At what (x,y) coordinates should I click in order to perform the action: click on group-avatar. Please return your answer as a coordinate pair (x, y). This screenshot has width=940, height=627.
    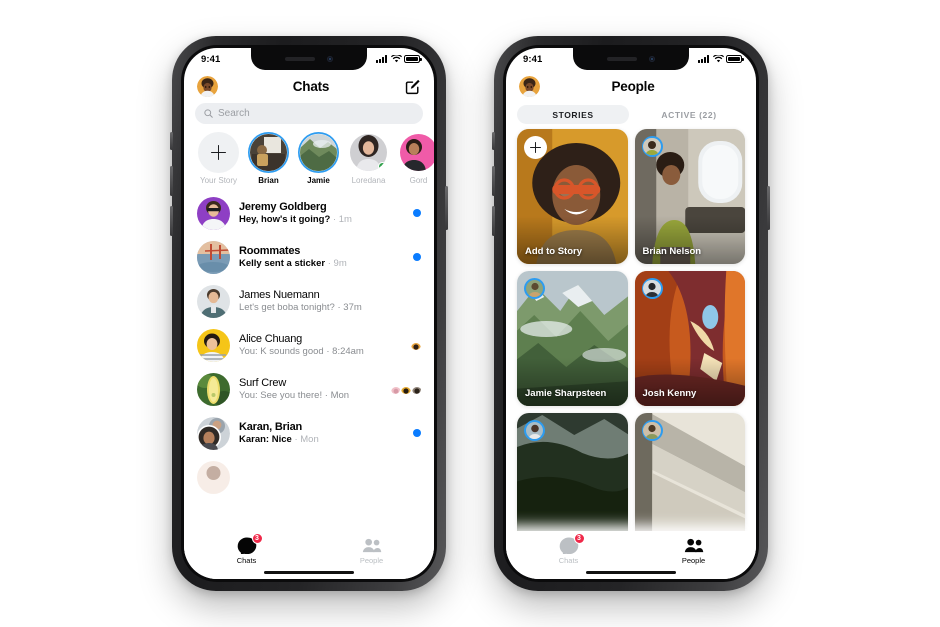
    Looking at the image, I should click on (213, 433).